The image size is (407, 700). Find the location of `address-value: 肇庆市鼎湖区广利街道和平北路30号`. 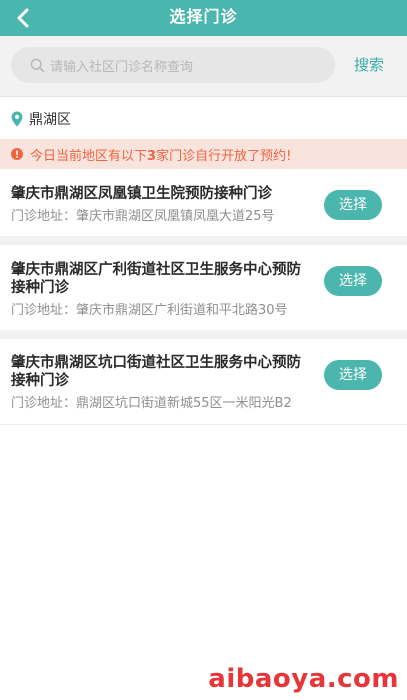

address-value: 肇庆市鼎湖区广利街道和平北路30号 is located at coordinates (182, 310).